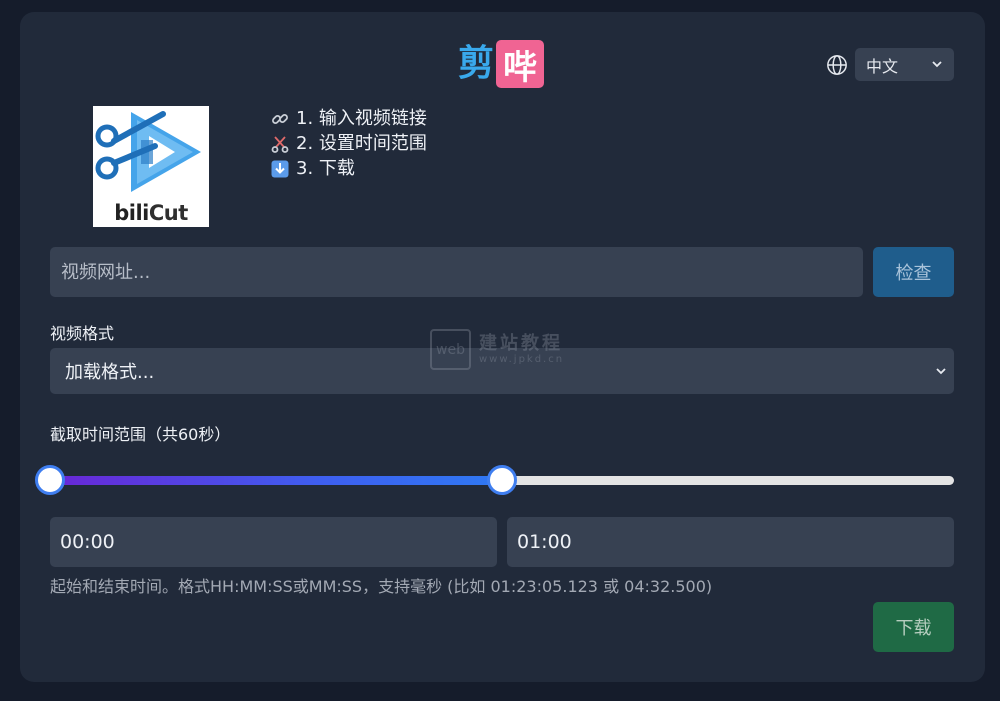  Describe the element at coordinates (450, 349) in the screenshot. I see `watermark-badge: web` at that location.